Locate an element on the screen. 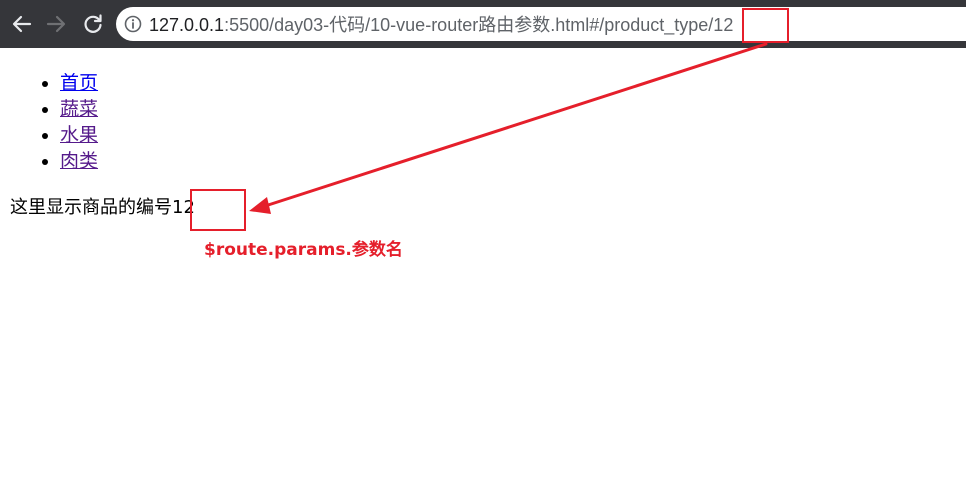 This screenshot has width=966, height=480. nav-link-home: 首页 is located at coordinates (79, 83).